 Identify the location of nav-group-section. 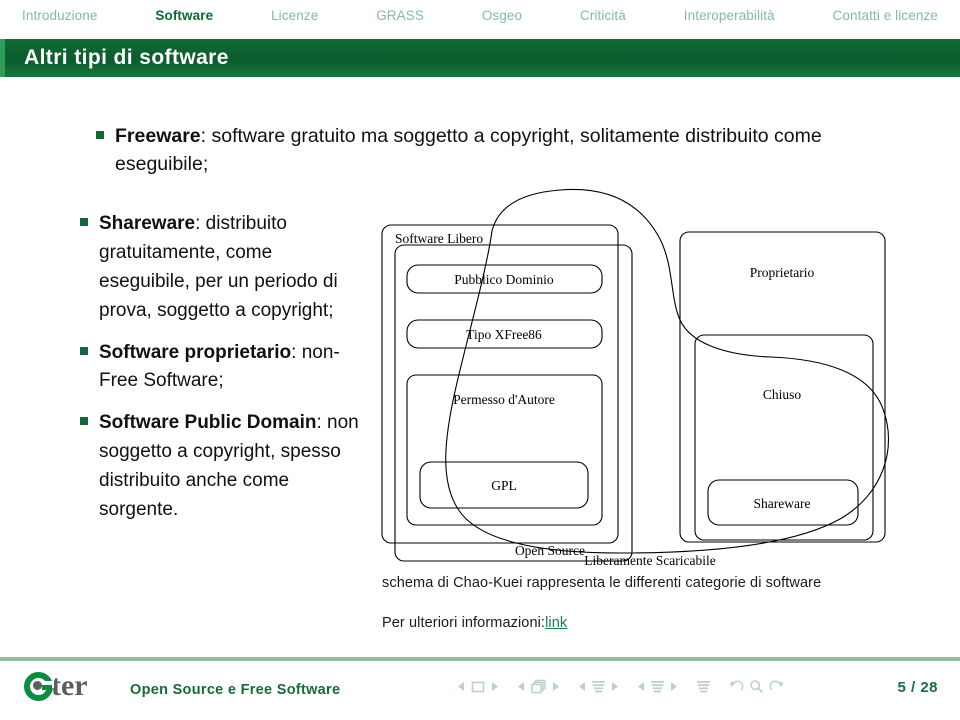
(657, 687).